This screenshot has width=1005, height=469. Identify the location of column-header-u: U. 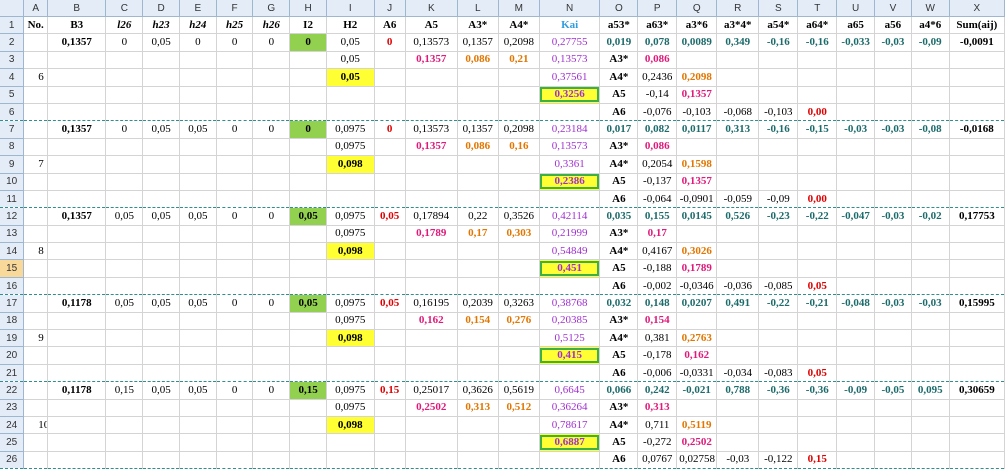
(856, 8).